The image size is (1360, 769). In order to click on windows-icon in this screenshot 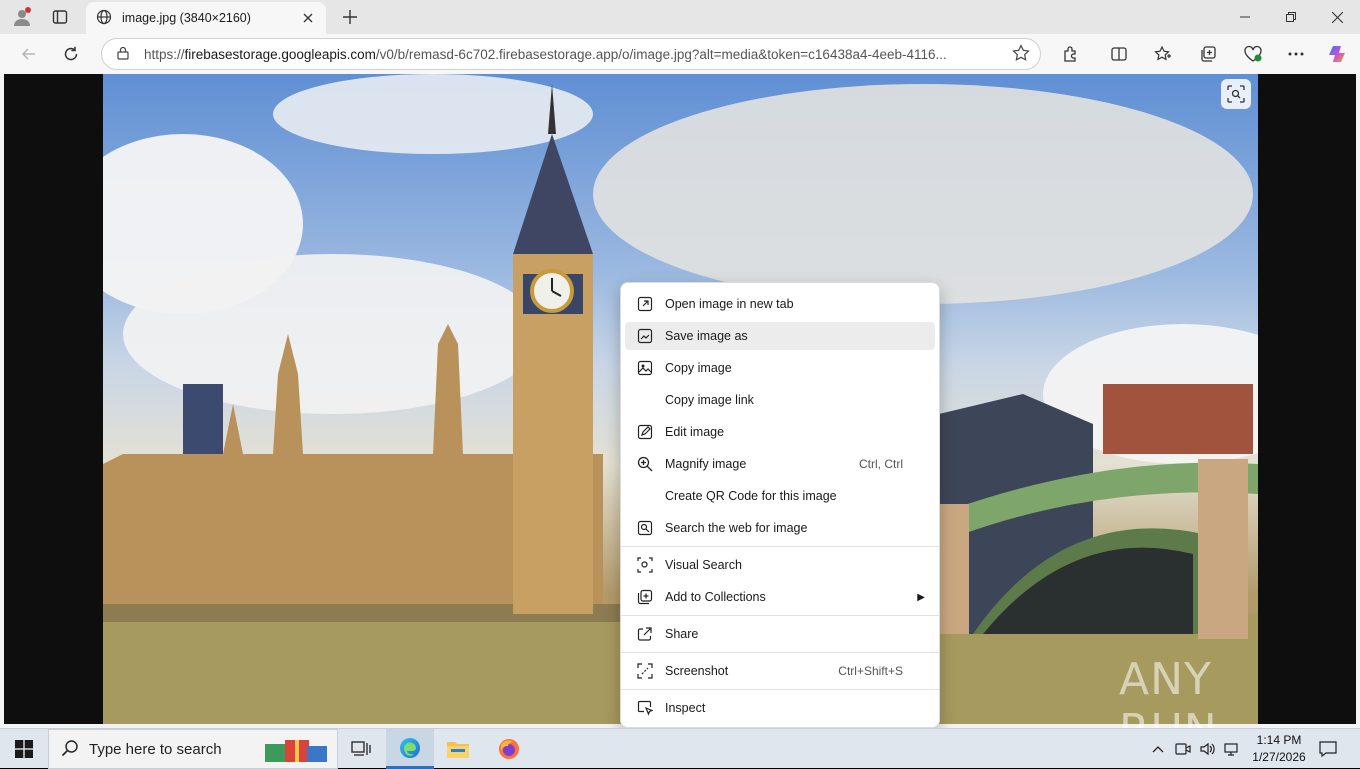, I will do `click(24, 749)`.